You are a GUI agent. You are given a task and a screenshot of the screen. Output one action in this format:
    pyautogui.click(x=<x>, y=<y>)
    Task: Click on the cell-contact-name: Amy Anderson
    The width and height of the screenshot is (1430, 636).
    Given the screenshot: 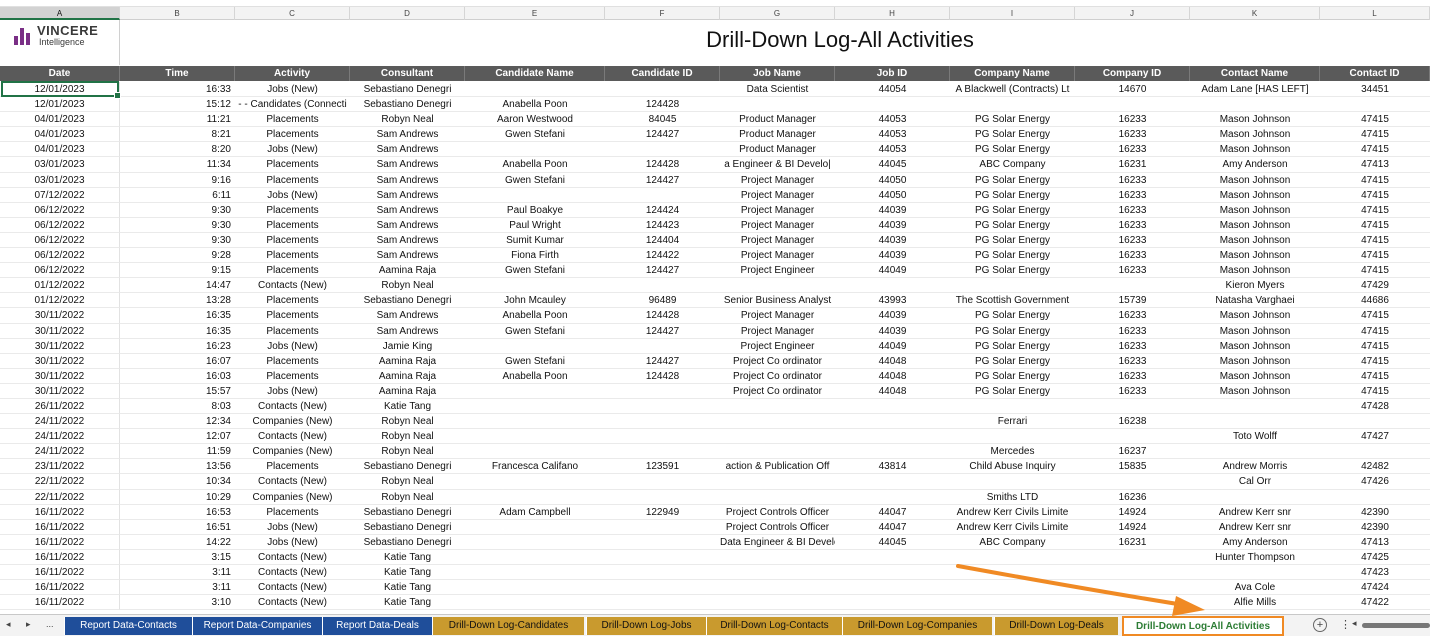 What is the action you would take?
    pyautogui.click(x=1255, y=165)
    